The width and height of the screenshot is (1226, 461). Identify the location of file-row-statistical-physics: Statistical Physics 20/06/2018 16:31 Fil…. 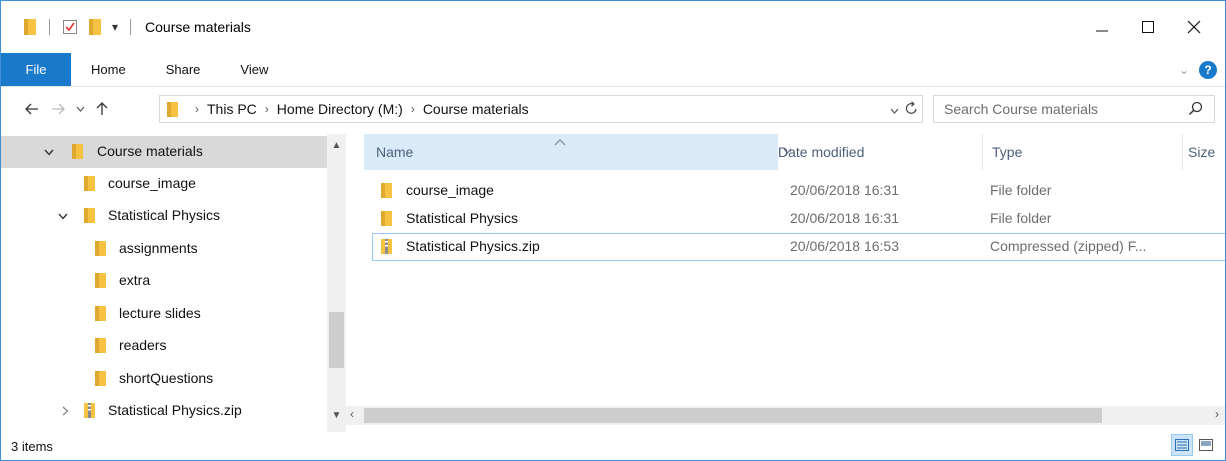
(798, 219).